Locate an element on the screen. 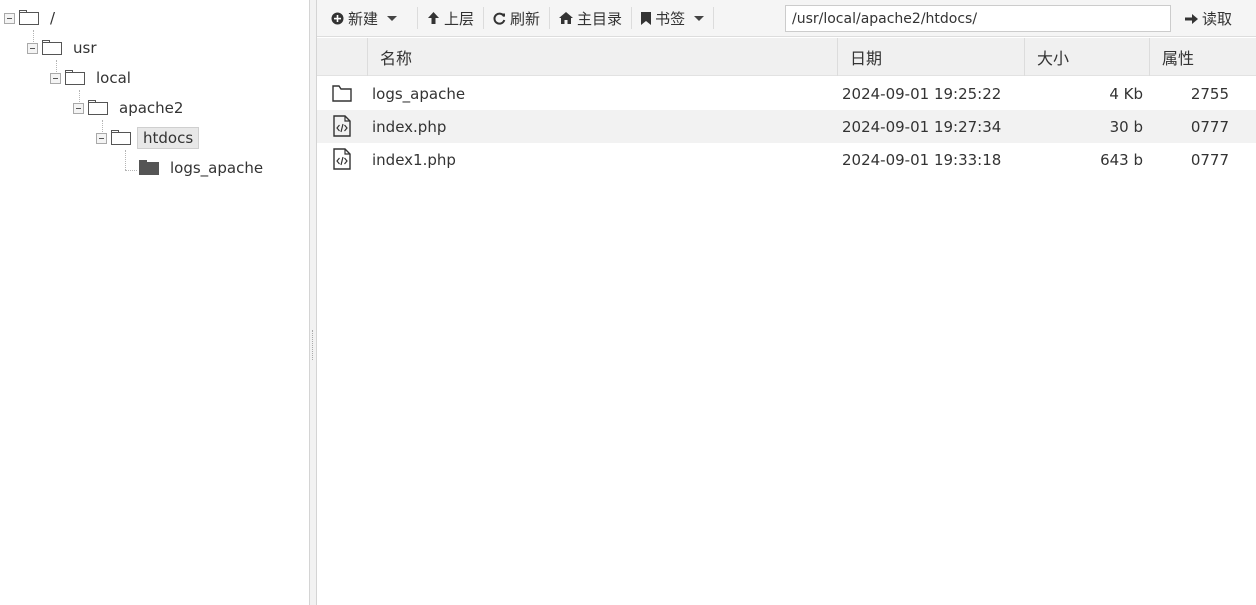 The height and width of the screenshot is (605, 1256). refresh-button-label: 刷新 is located at coordinates (525, 18).